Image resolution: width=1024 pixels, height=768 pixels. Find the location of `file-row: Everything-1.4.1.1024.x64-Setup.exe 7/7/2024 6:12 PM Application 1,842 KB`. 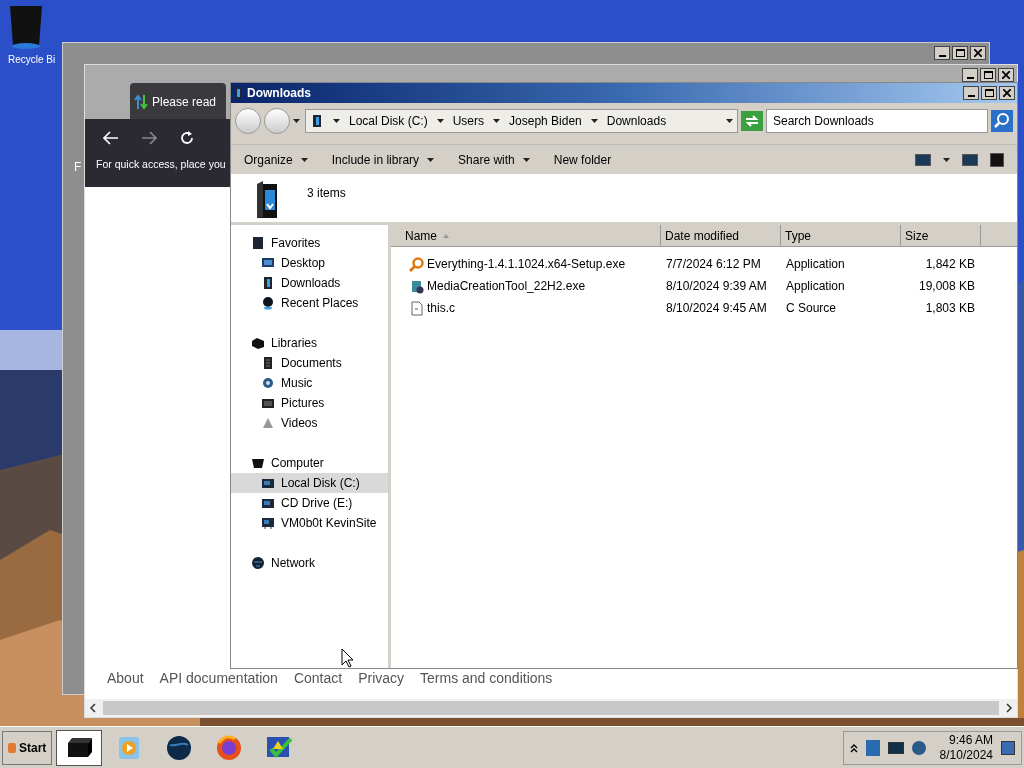

file-row: Everything-1.4.1.1024.x64-Setup.exe 7/7/2024 6:12 PM Application 1,842 KB is located at coordinates (704, 264).